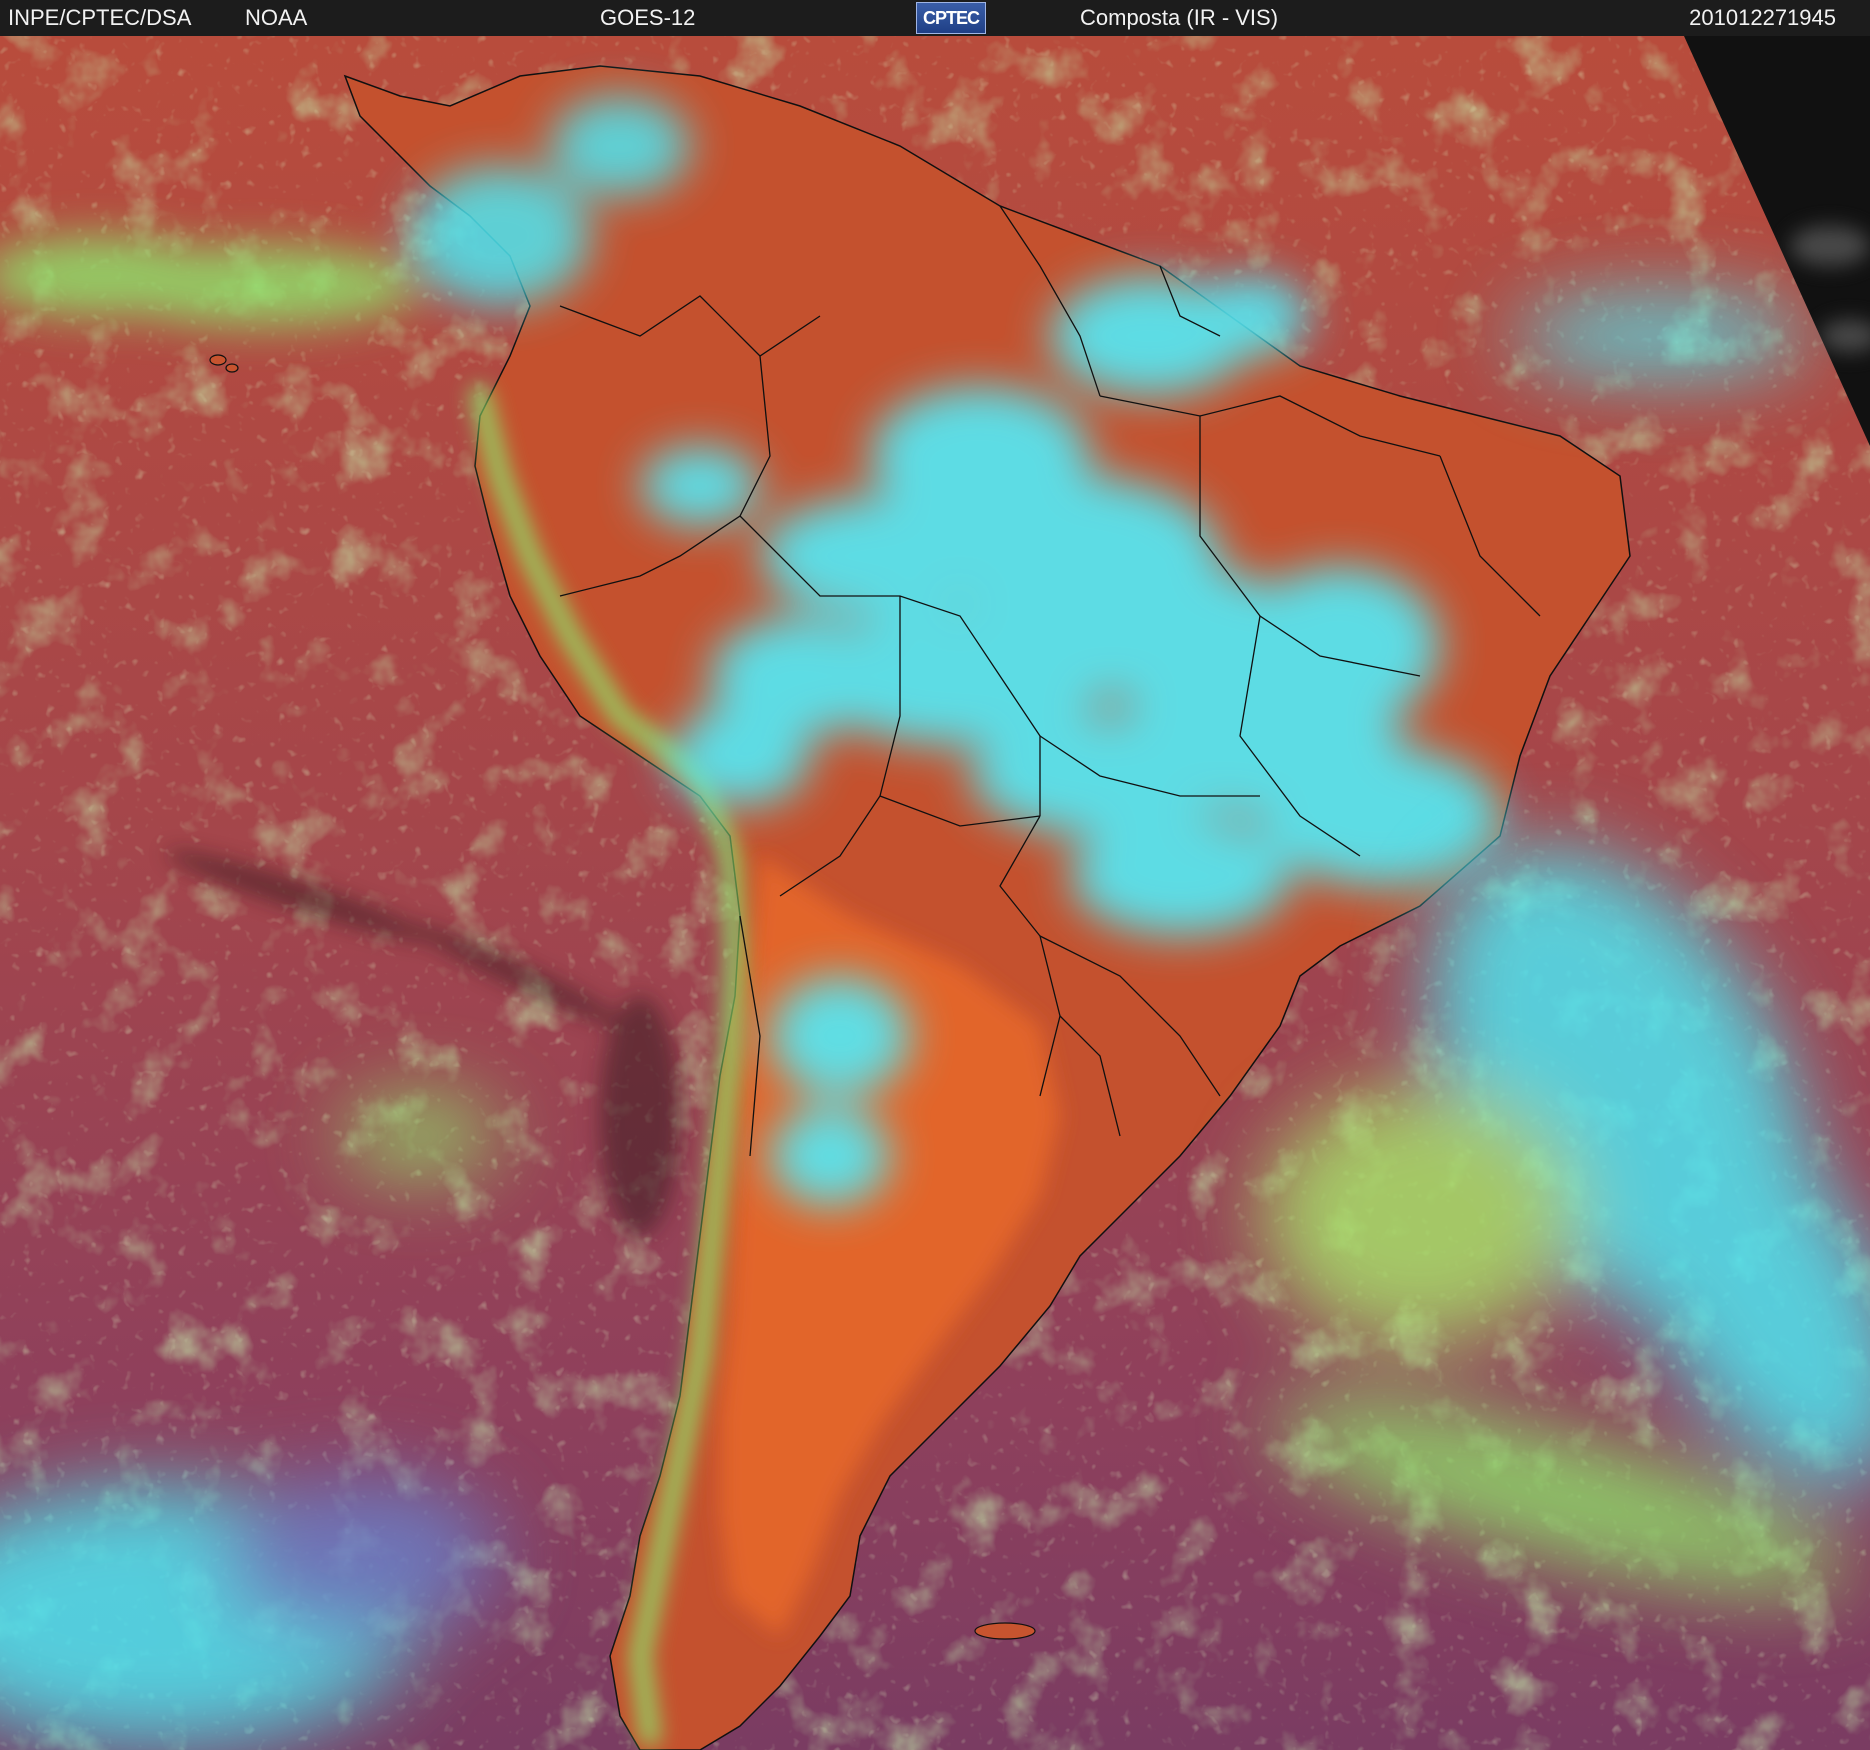  I want to click on cptec-logo-text: CPTEC, so click(951, 18).